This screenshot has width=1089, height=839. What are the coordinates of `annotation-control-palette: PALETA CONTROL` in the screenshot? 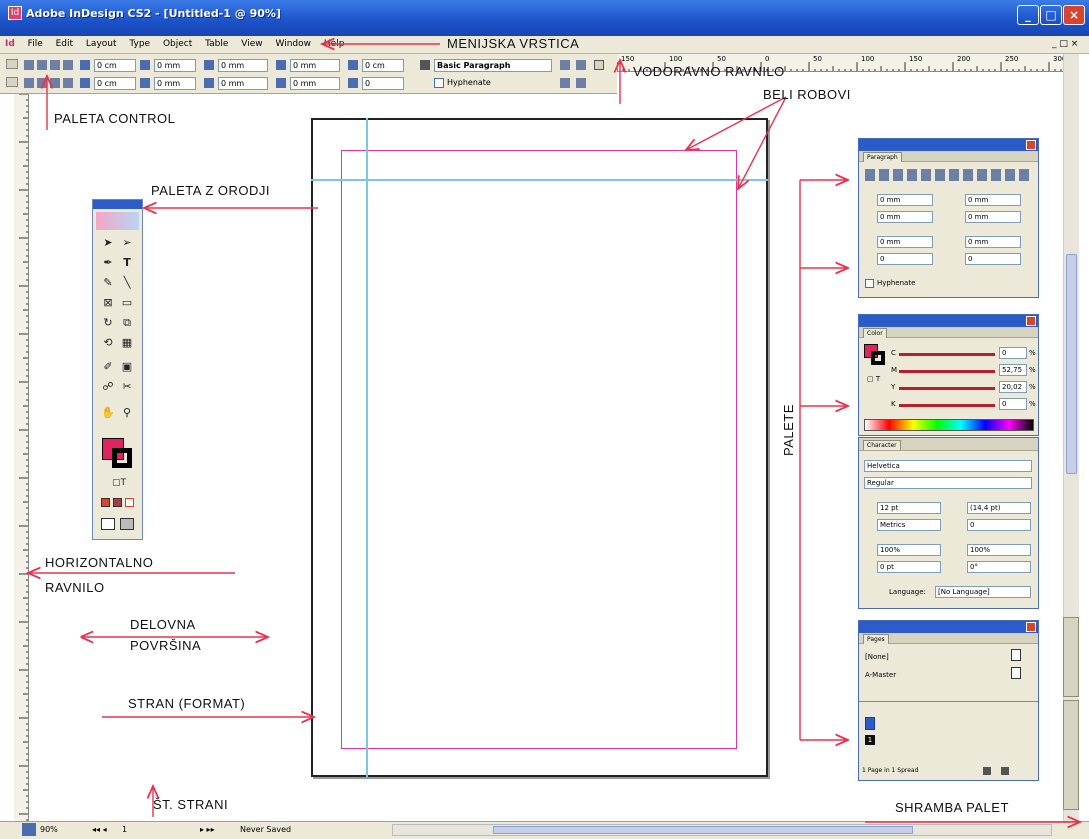 It's located at (115, 118).